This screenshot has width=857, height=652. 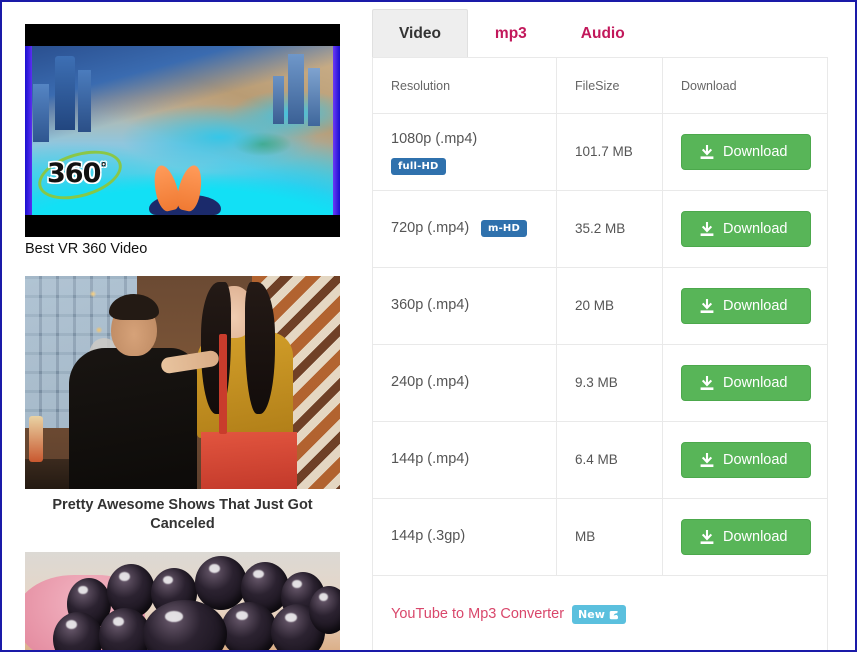 I want to click on tab-video: Video, so click(x=420, y=33).